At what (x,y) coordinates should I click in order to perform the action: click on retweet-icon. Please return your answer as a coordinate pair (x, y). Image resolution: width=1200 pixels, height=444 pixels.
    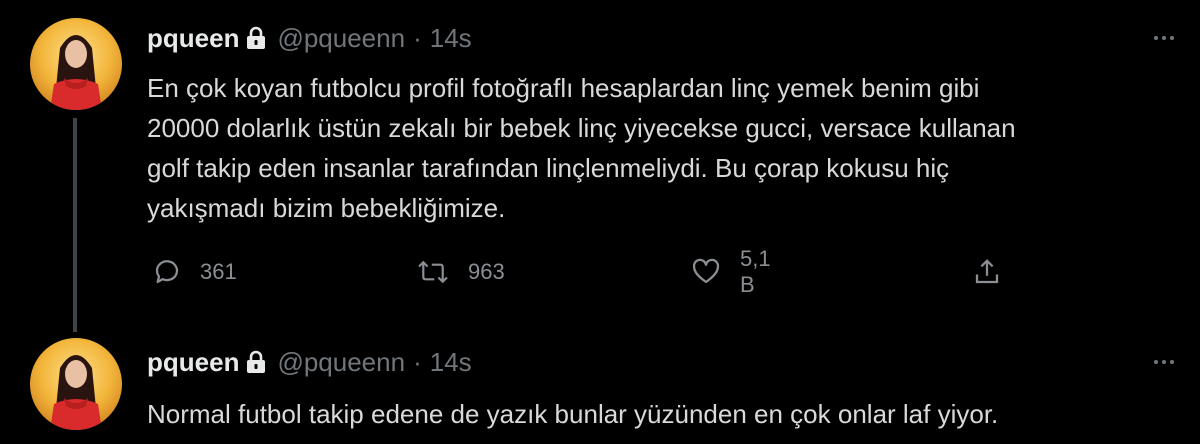
    Looking at the image, I should click on (433, 272).